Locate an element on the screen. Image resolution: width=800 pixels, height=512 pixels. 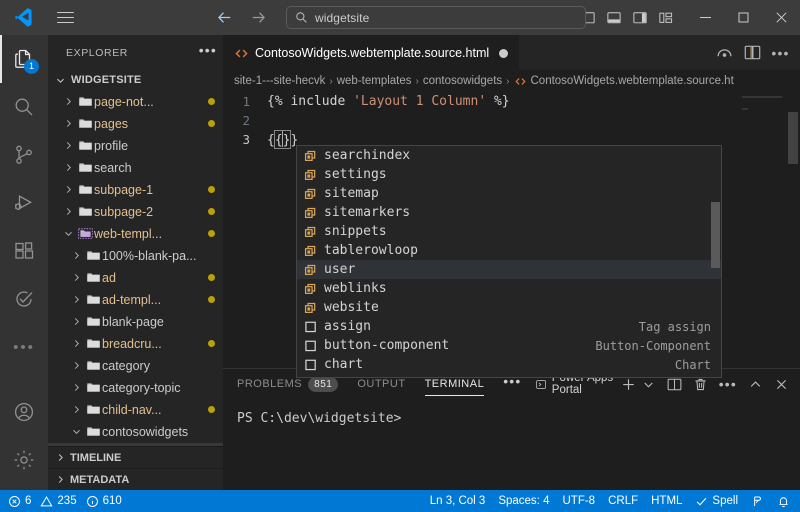
tree-folder-item: profile is located at coordinates (135, 146).